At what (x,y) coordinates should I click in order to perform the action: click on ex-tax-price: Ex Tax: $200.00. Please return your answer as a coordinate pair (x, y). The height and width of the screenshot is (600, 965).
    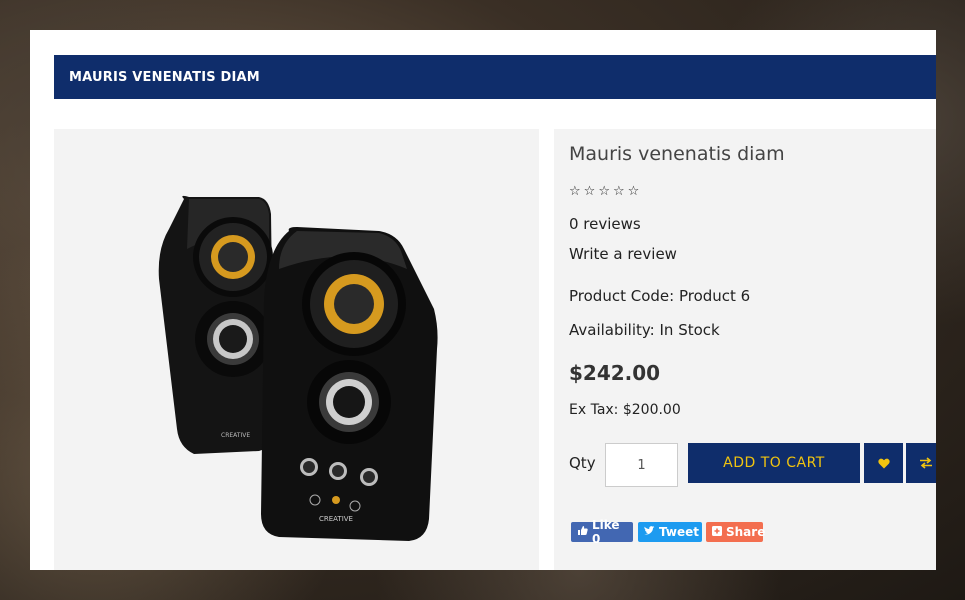
    Looking at the image, I should click on (625, 410).